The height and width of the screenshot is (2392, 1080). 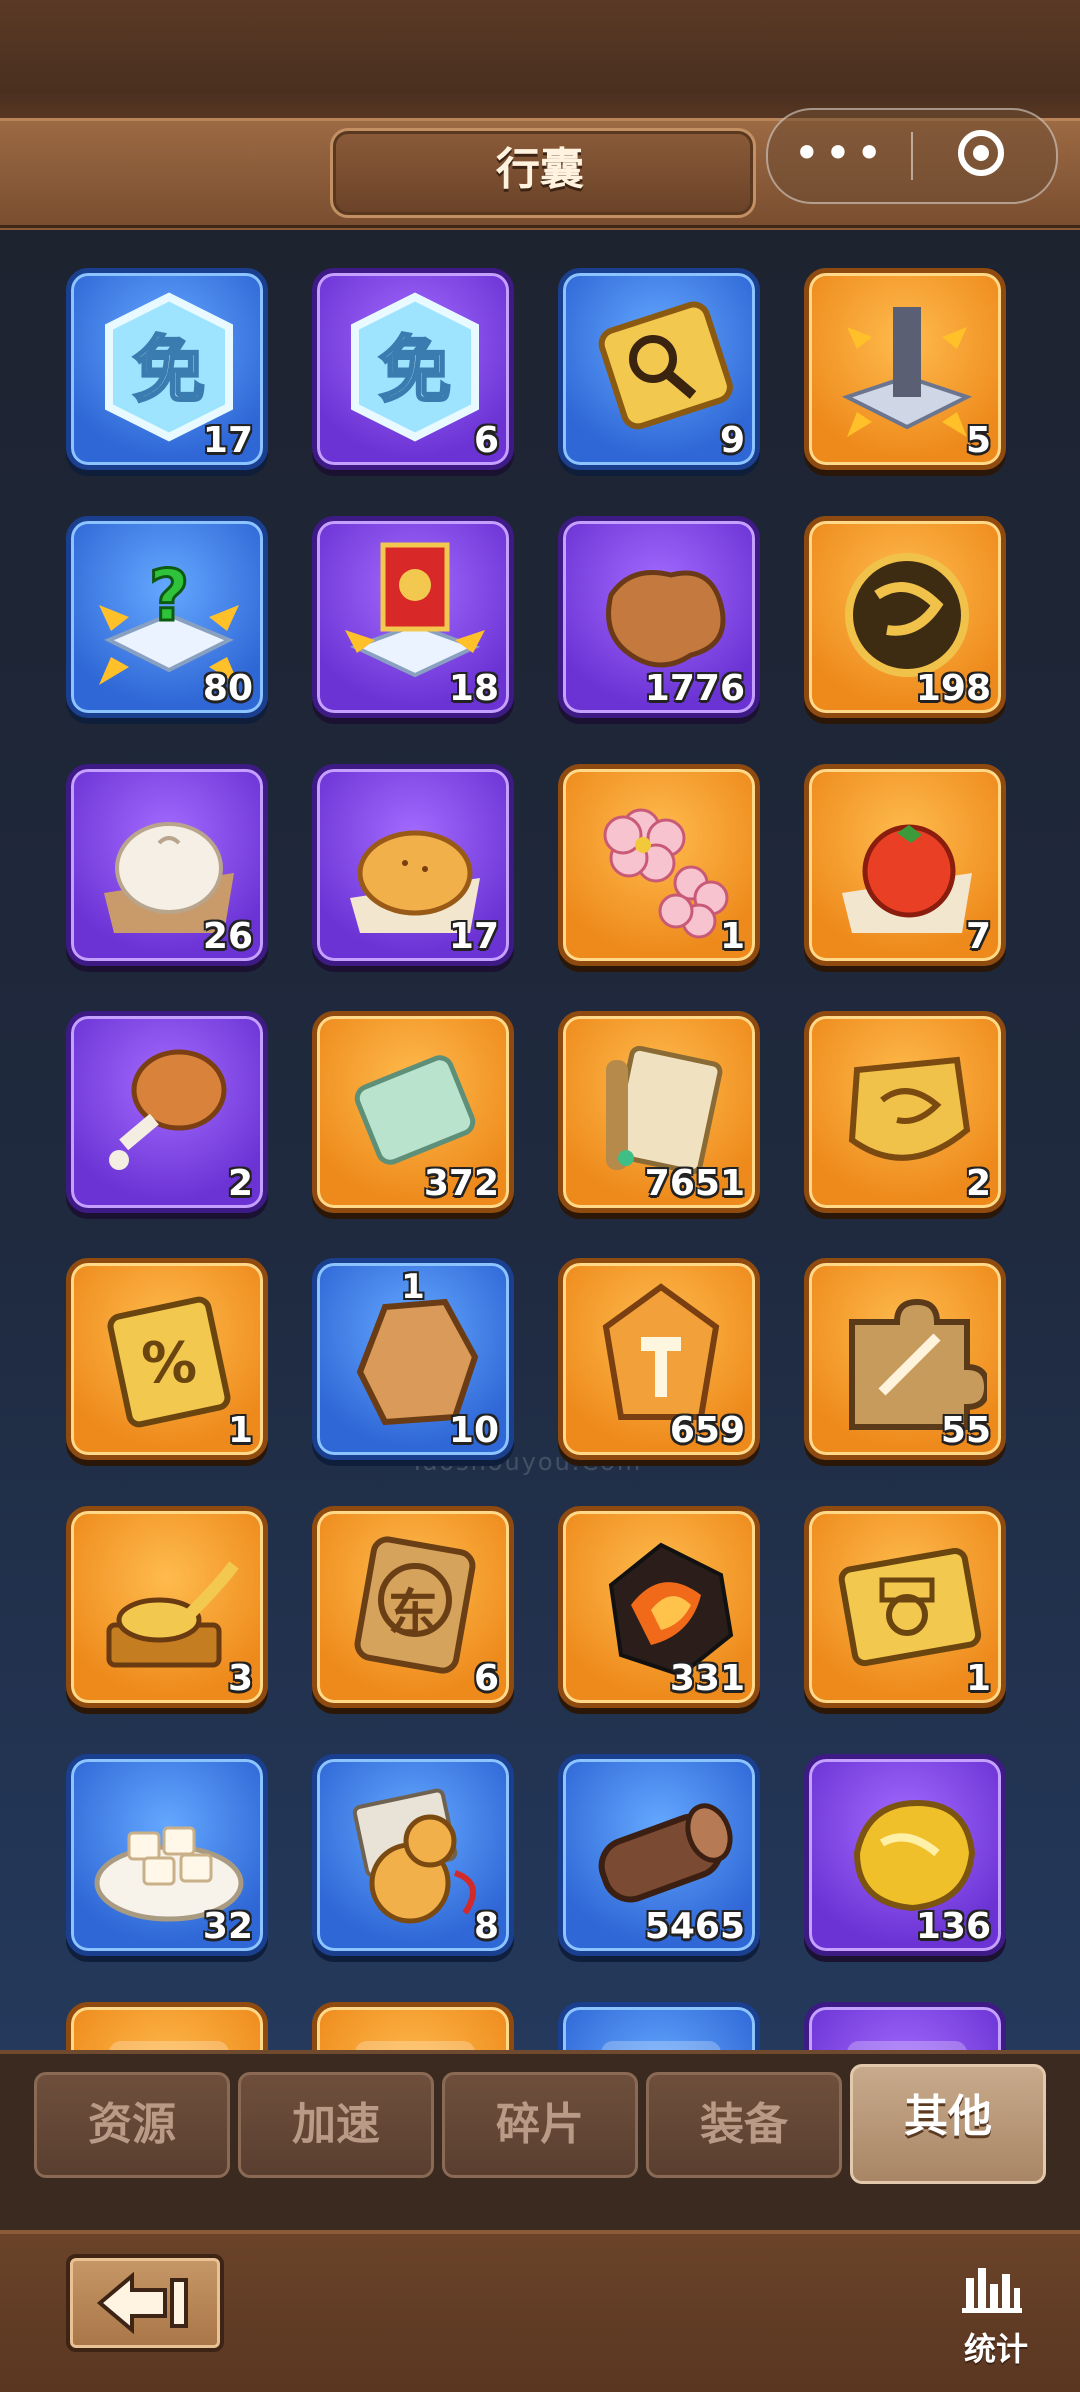 What do you see at coordinates (905, 1359) in the screenshot?
I see `inventory-item-puzzle-piece: 55` at bounding box center [905, 1359].